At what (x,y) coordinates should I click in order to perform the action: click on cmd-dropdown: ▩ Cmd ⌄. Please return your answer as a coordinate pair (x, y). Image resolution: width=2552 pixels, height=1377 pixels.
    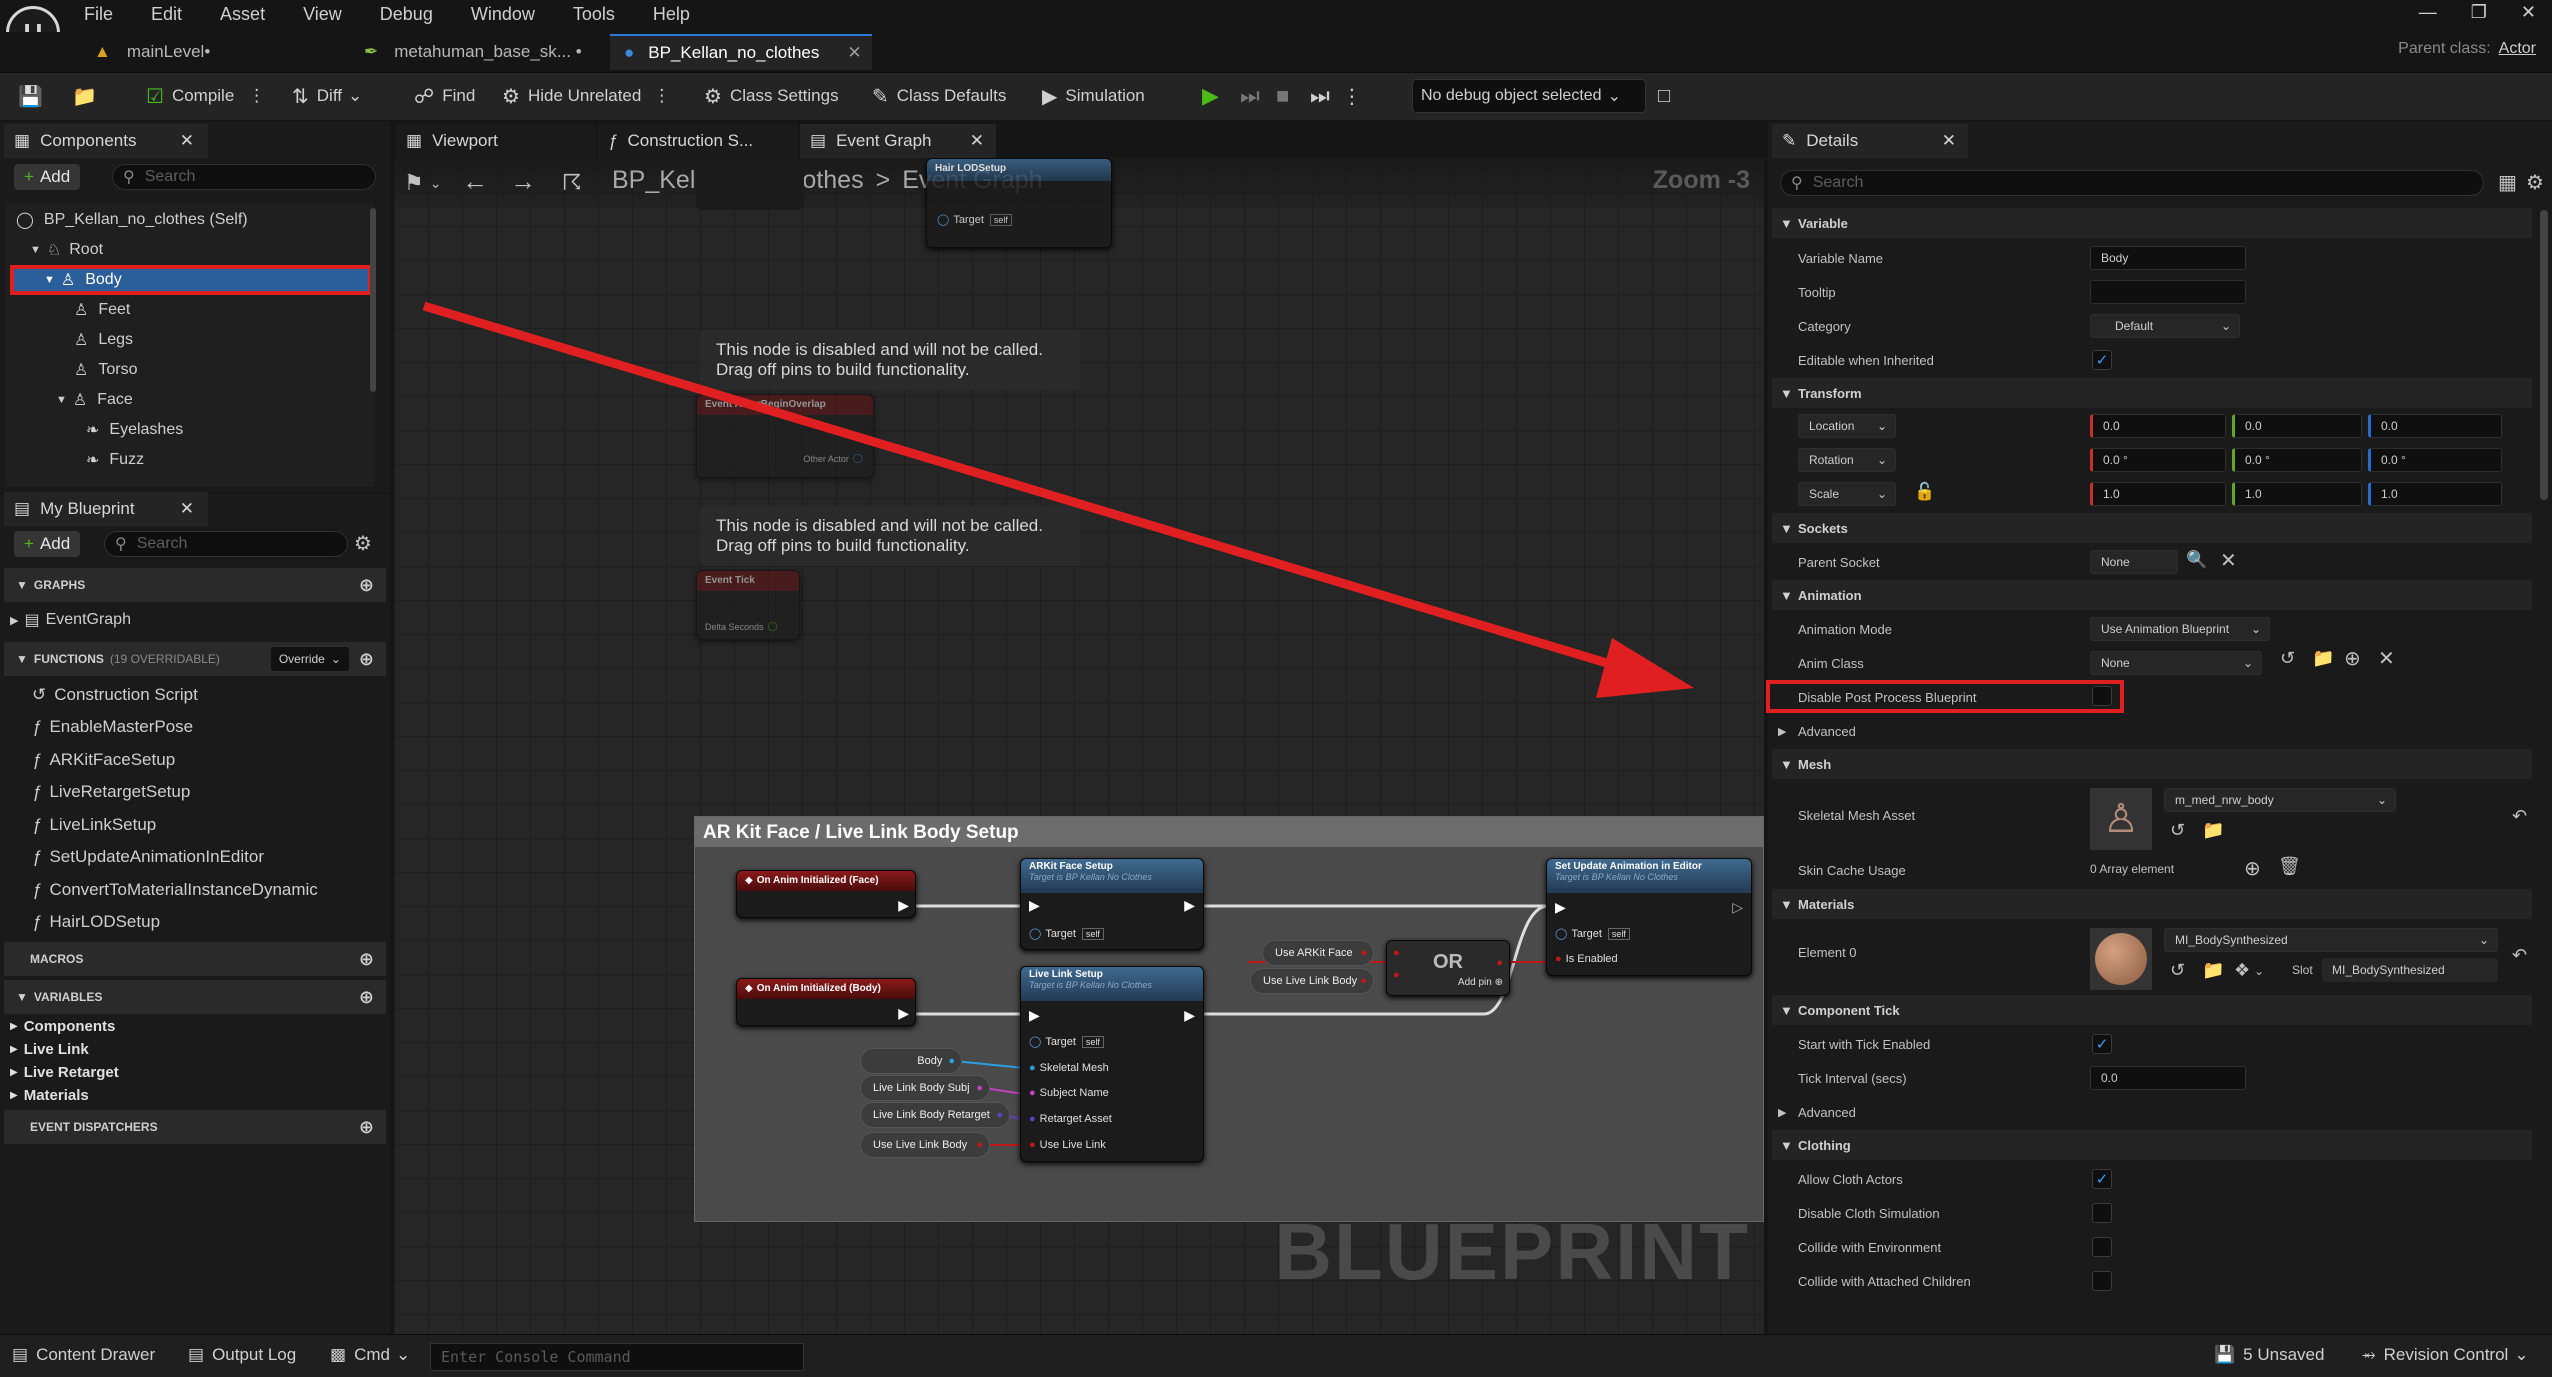
    Looking at the image, I should click on (370, 1355).